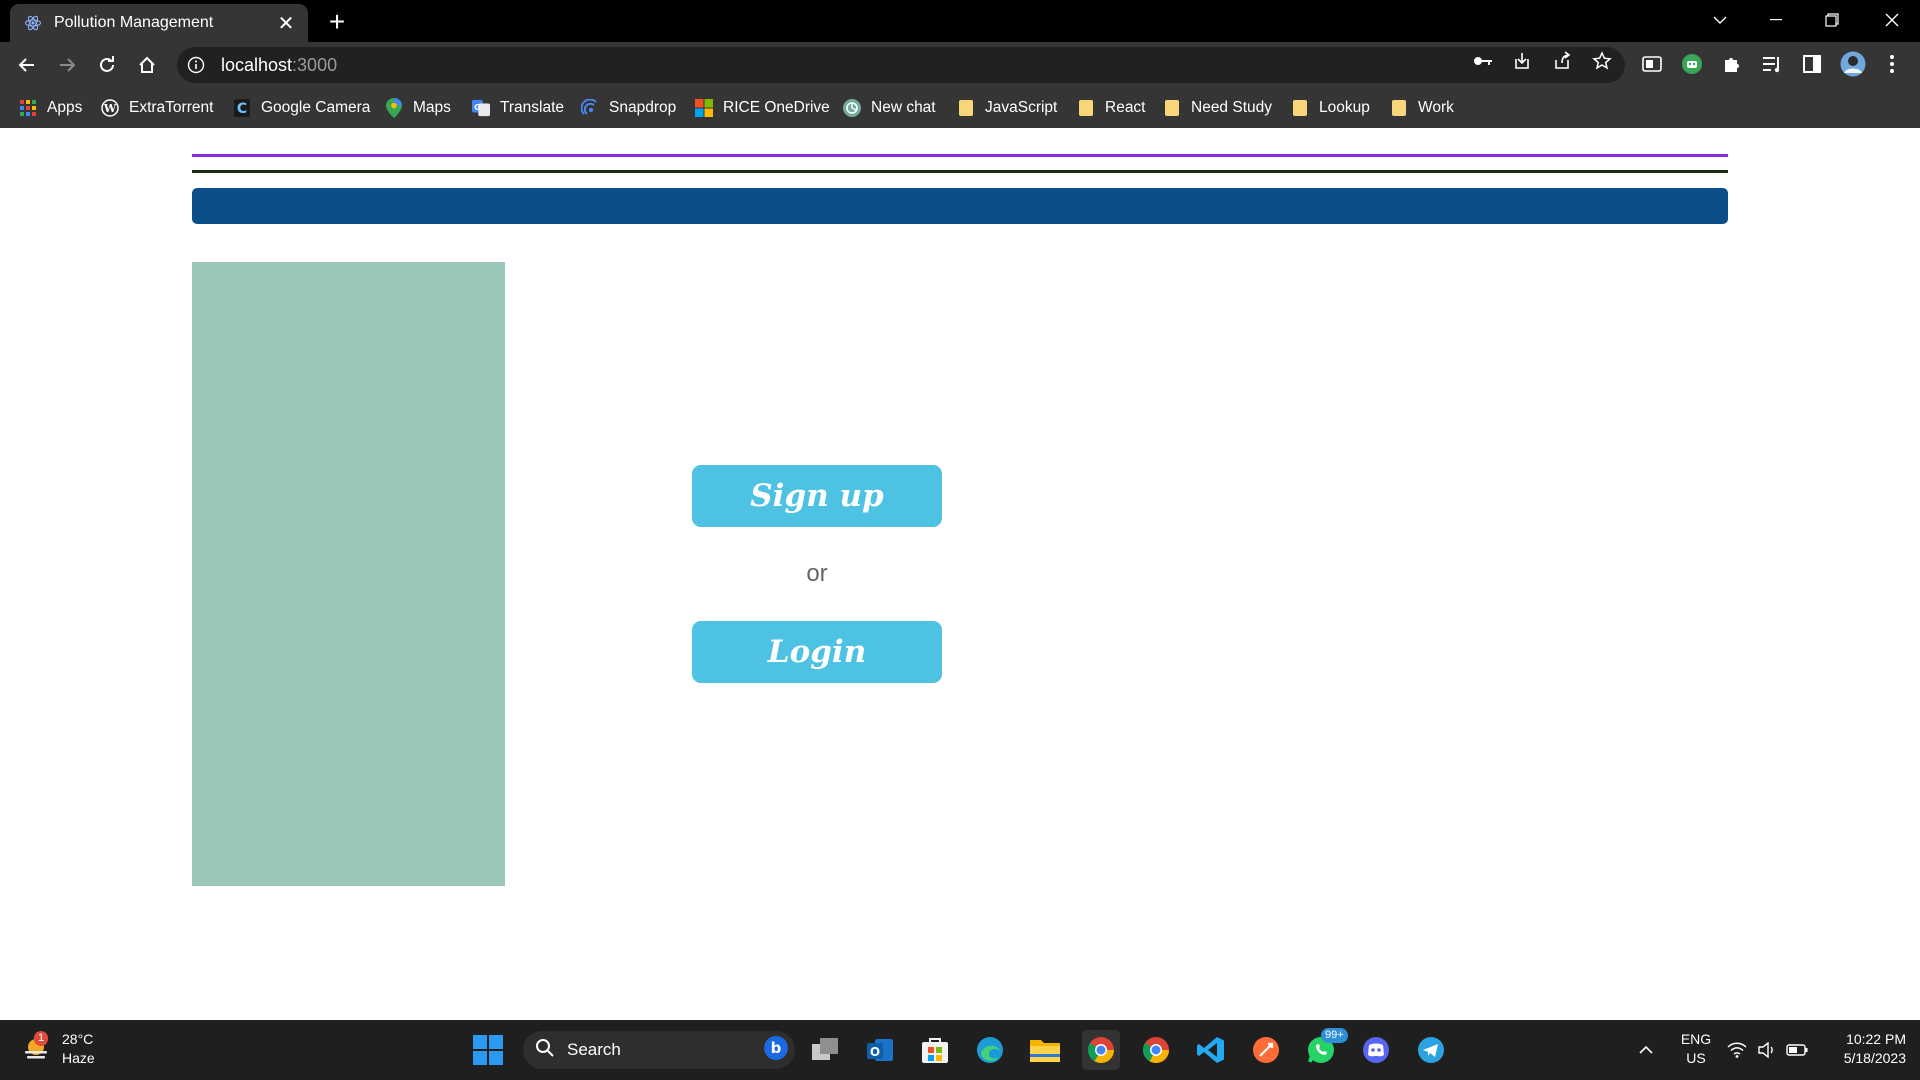 The height and width of the screenshot is (1080, 1920). What do you see at coordinates (1767, 1050) in the screenshot?
I see `volume-icon` at bounding box center [1767, 1050].